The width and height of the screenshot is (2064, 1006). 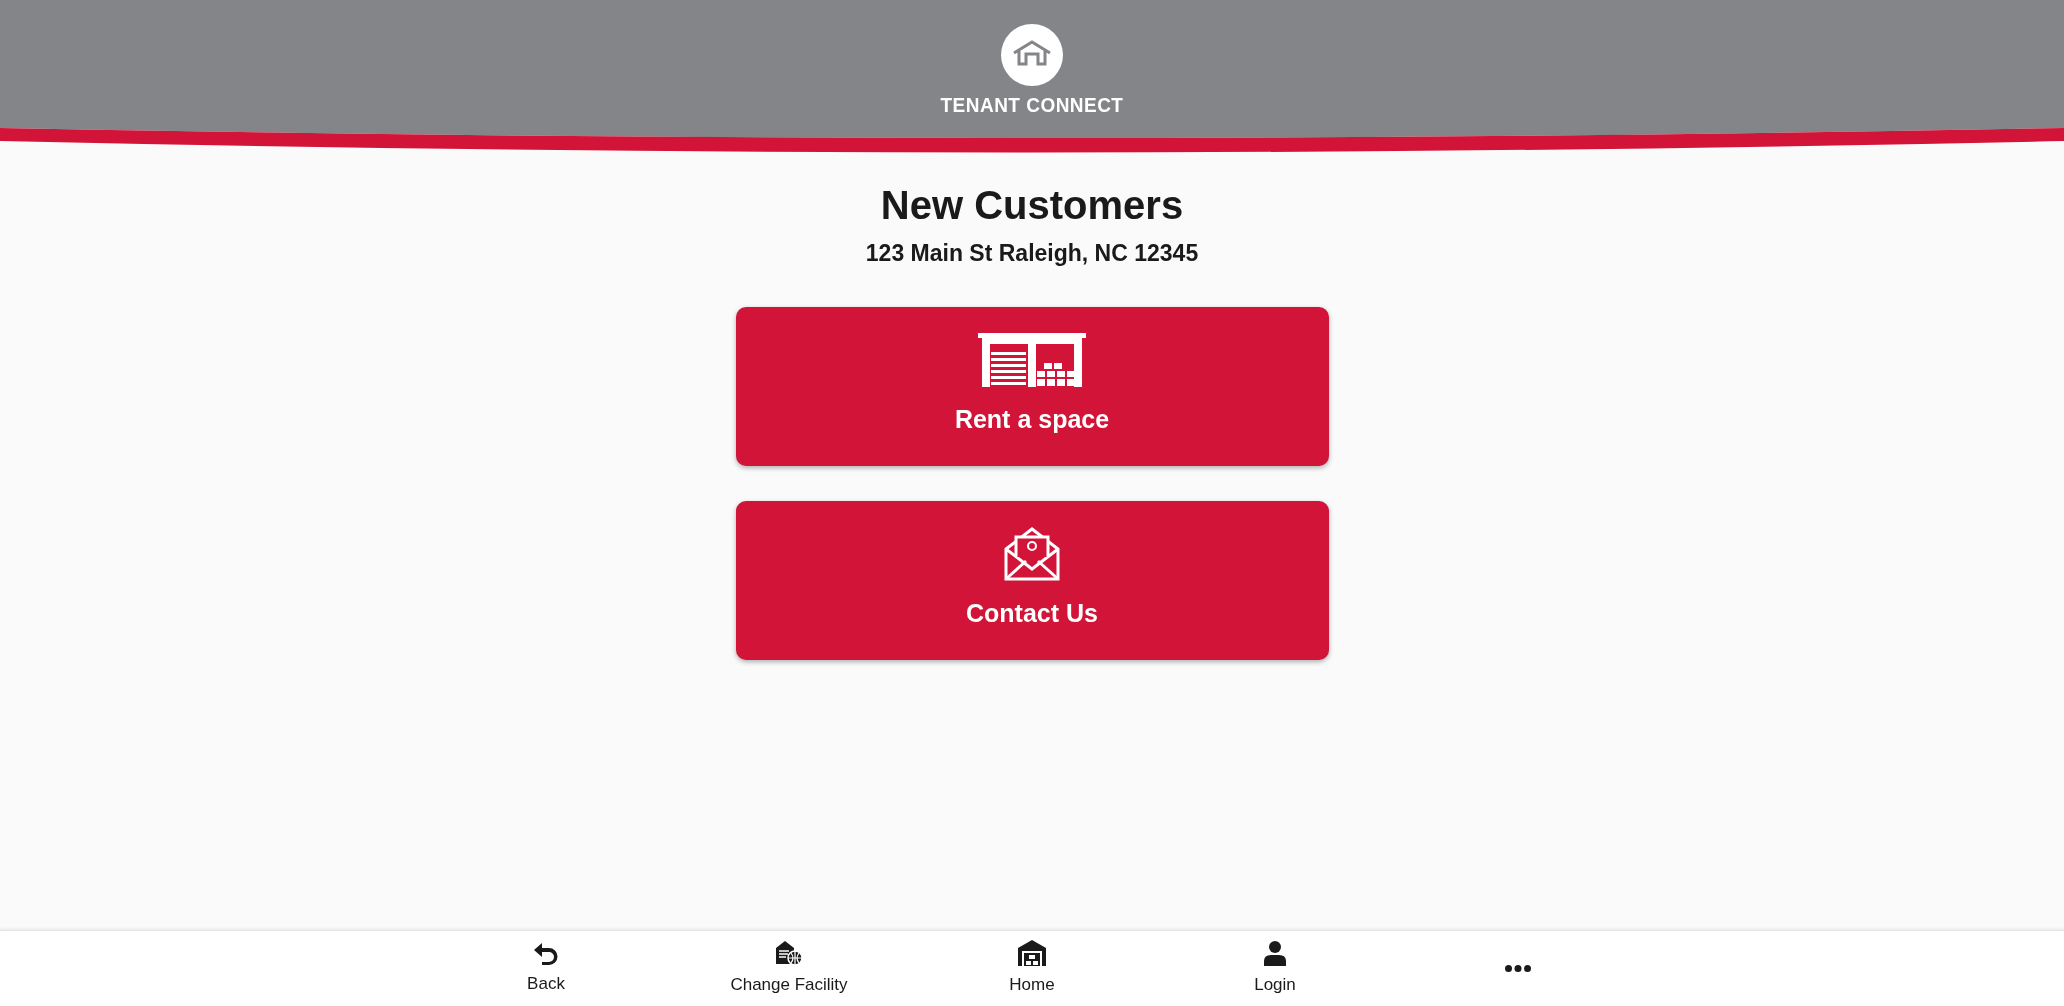 I want to click on back-arrow-icon, so click(x=546, y=952).